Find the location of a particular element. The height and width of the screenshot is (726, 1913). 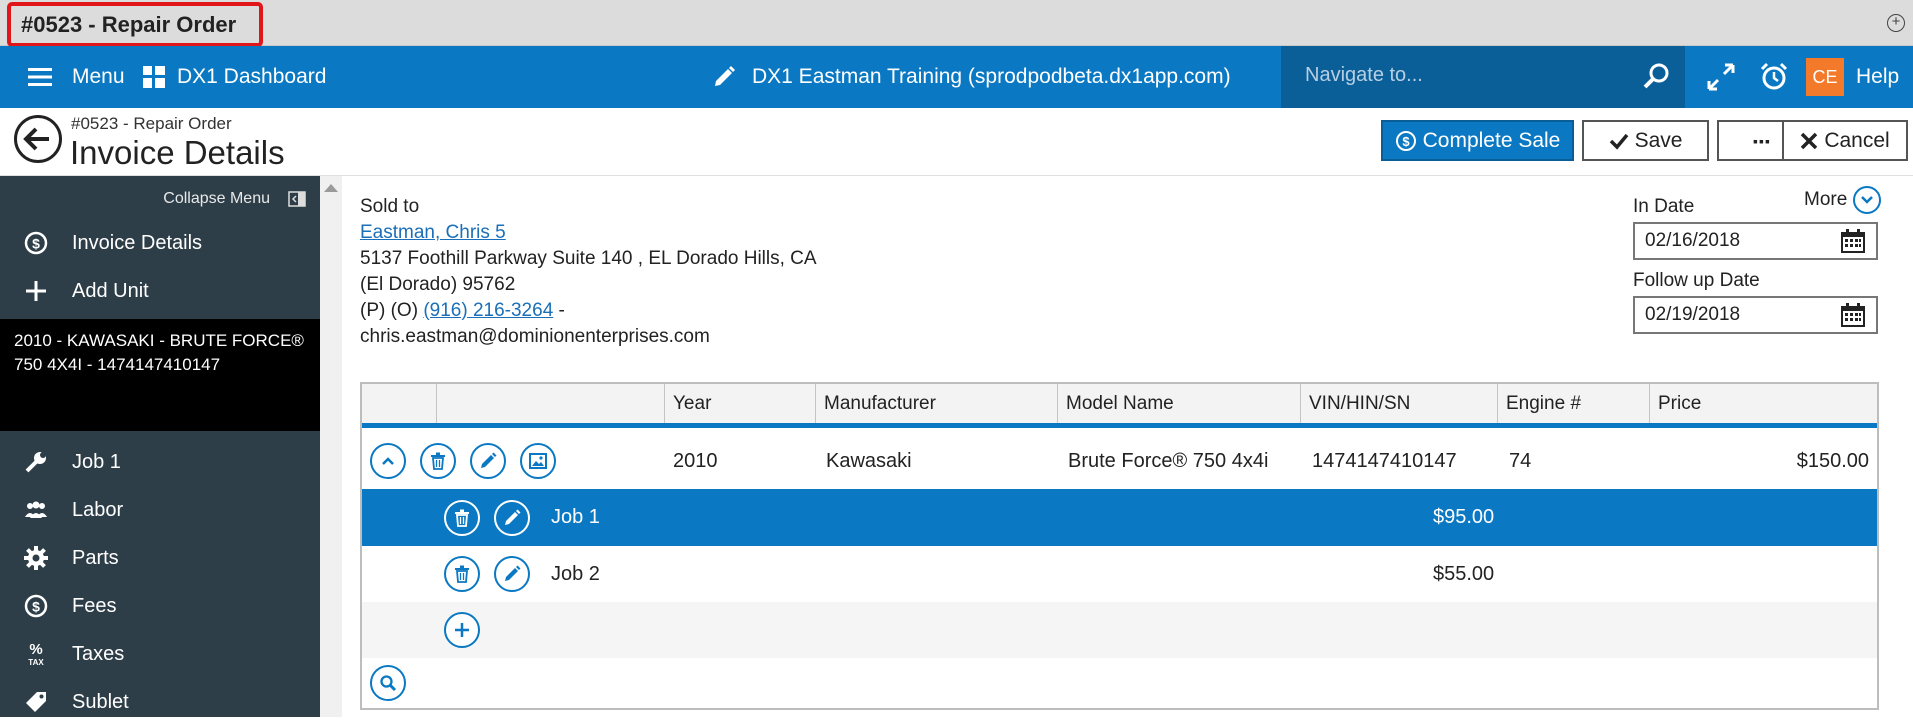

plus-icon is located at coordinates (462, 630).